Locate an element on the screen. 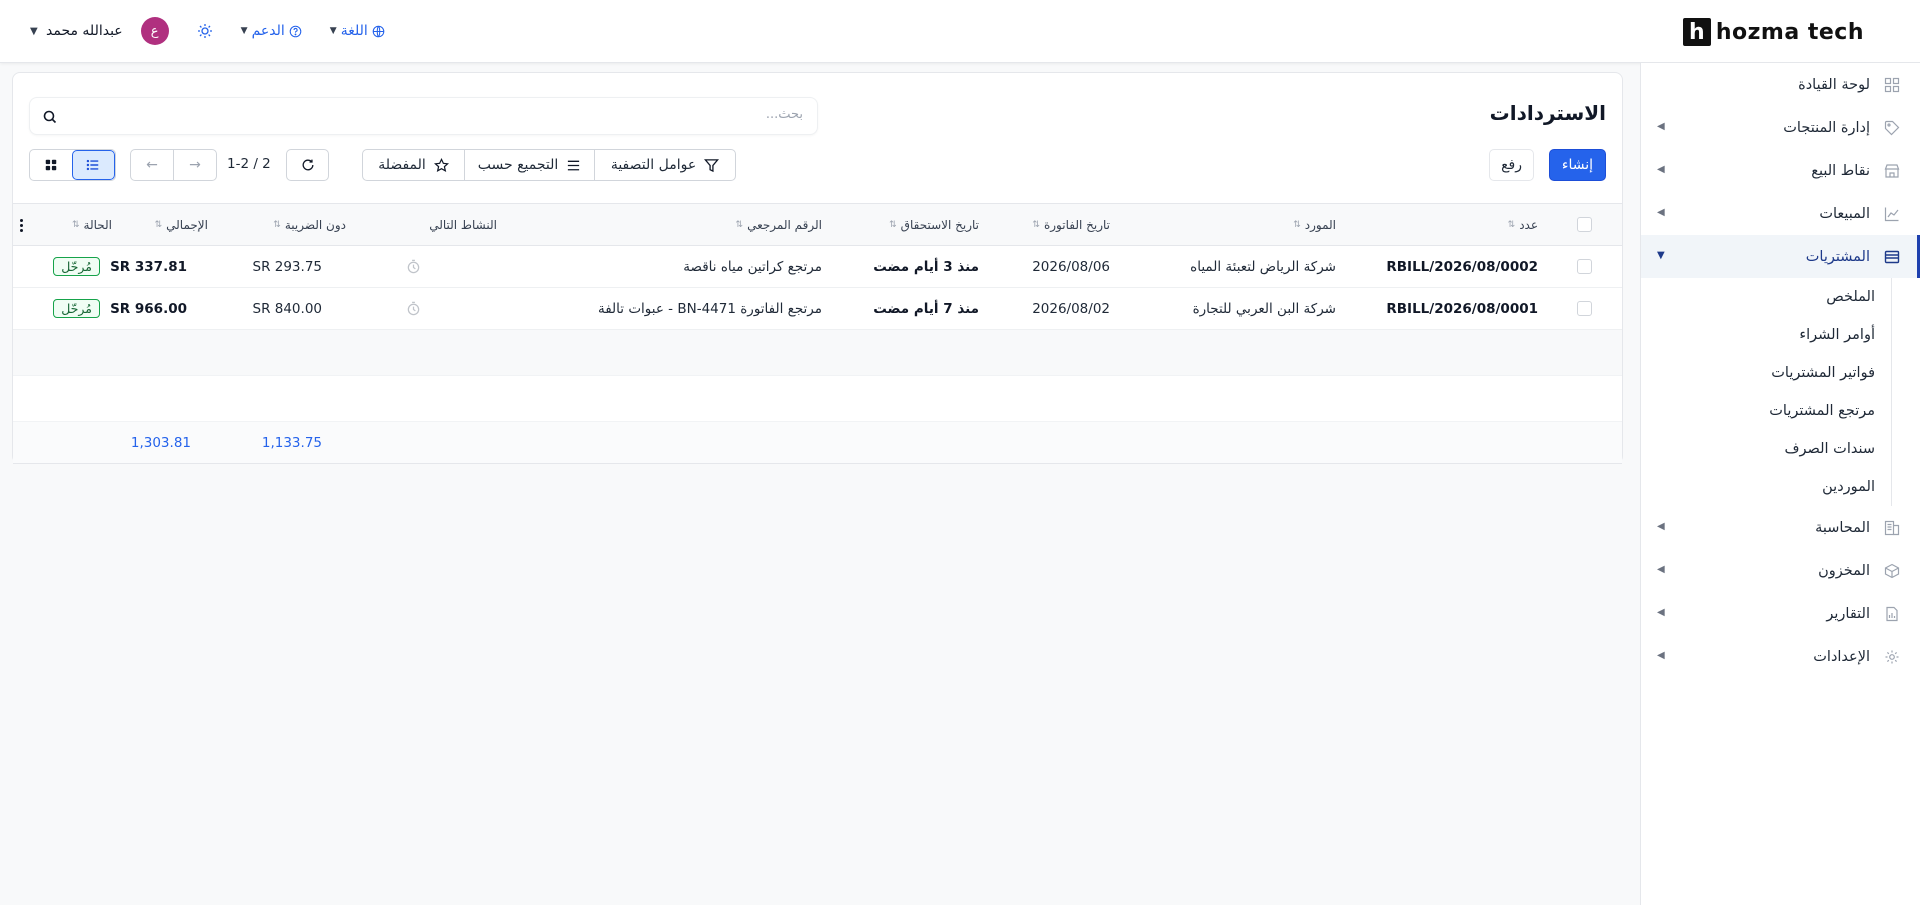  sidebar-item-dashboard: لوحة القيادة is located at coordinates (1780, 84).